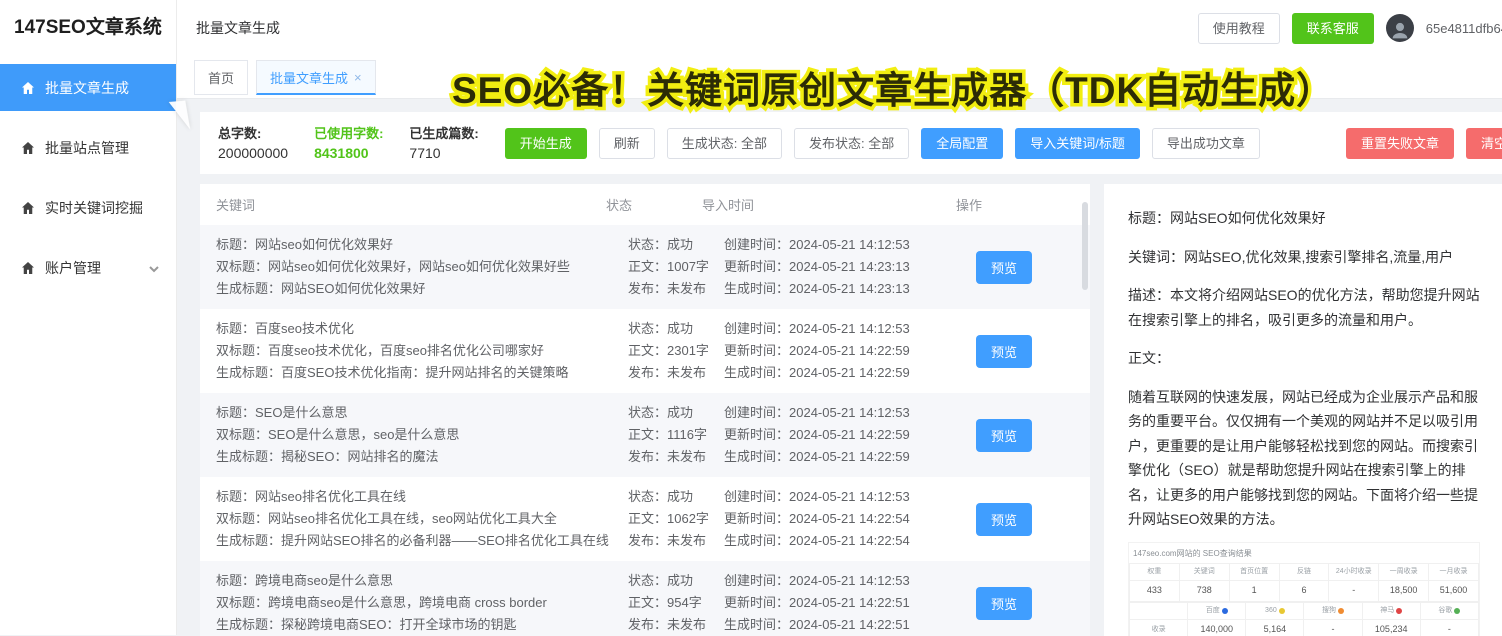 The image size is (1502, 636). What do you see at coordinates (88, 267) in the screenshot?
I see `sidebar-item-account: 账户管理` at bounding box center [88, 267].